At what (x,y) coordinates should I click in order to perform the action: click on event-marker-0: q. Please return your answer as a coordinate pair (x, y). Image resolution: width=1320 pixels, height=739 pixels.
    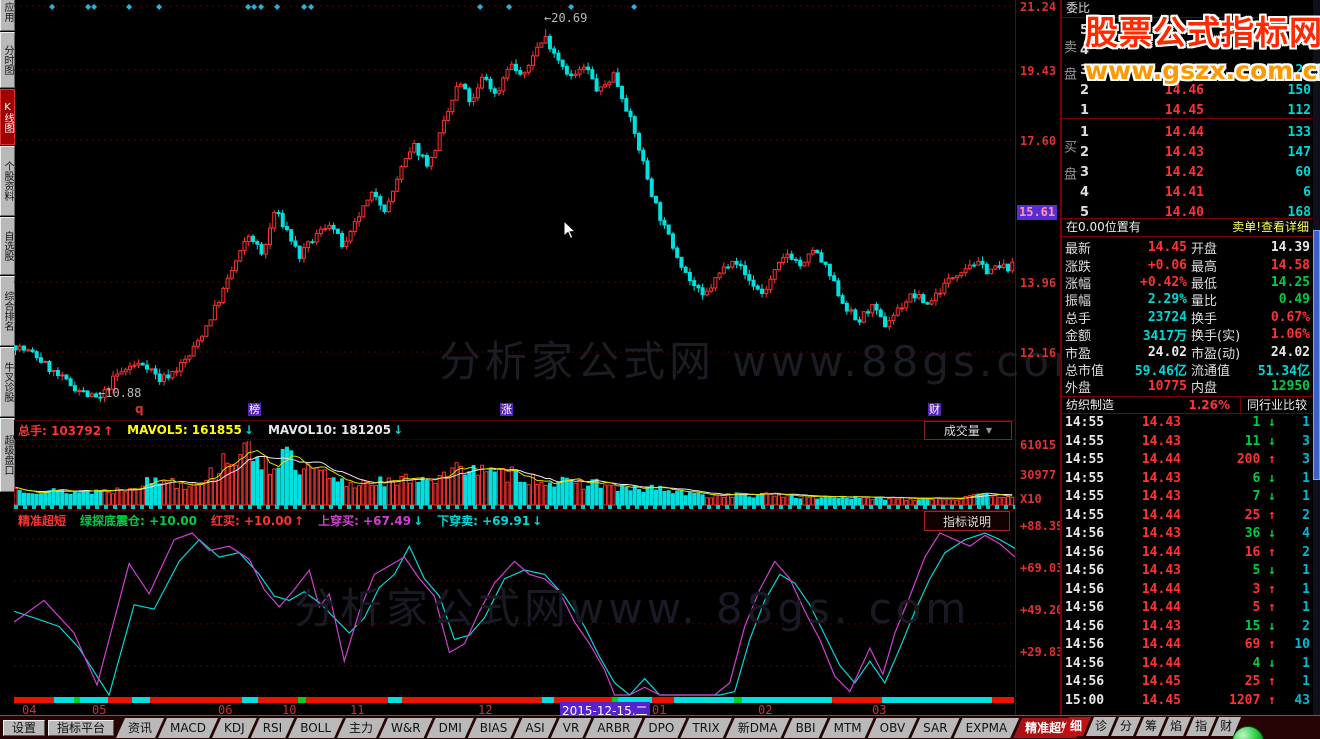
    Looking at the image, I should click on (139, 409).